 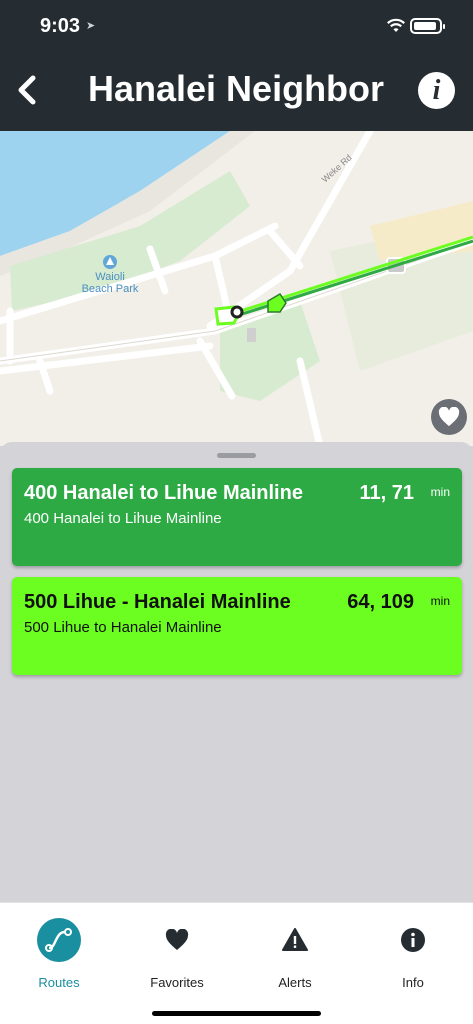 What do you see at coordinates (413, 940) in the screenshot?
I see `info-icon` at bounding box center [413, 940].